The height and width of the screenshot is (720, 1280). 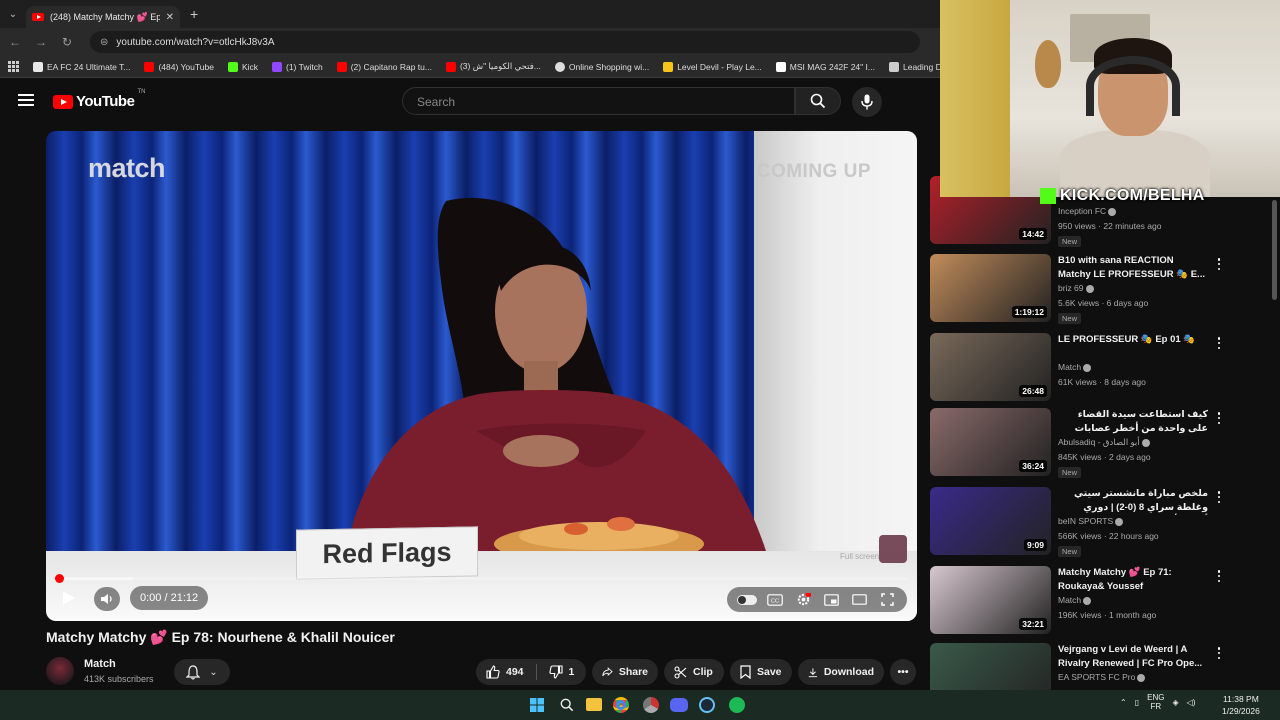 I want to click on like-count: 494, so click(x=515, y=672).